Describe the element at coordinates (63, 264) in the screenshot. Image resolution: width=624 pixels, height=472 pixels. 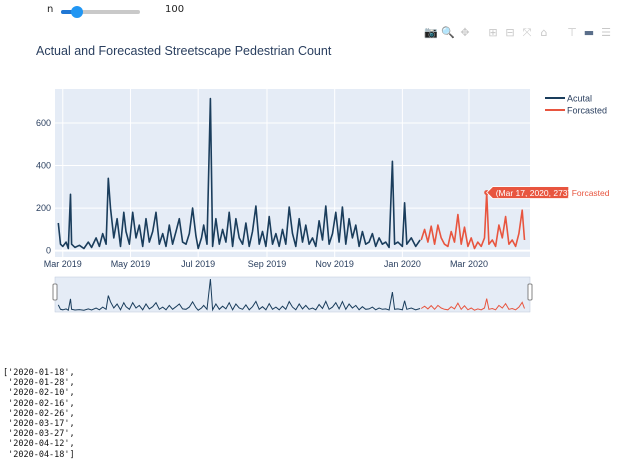
I see `x-tick-label: Mar 2019` at that location.